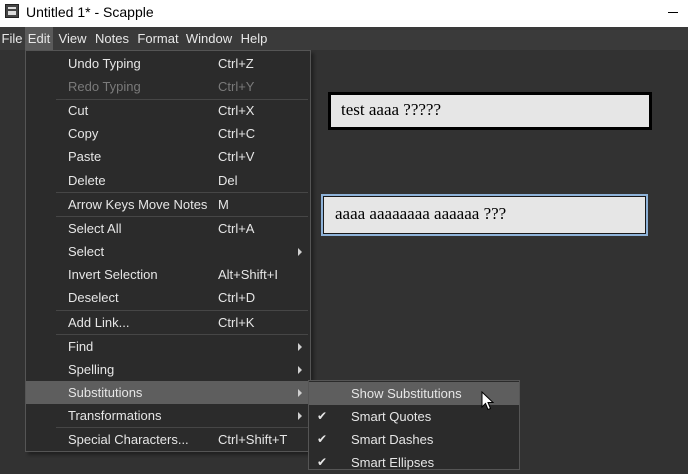 Image resolution: width=688 pixels, height=474 pixels. I want to click on menu-item-shortcut: Ctrl+X, so click(236, 110).